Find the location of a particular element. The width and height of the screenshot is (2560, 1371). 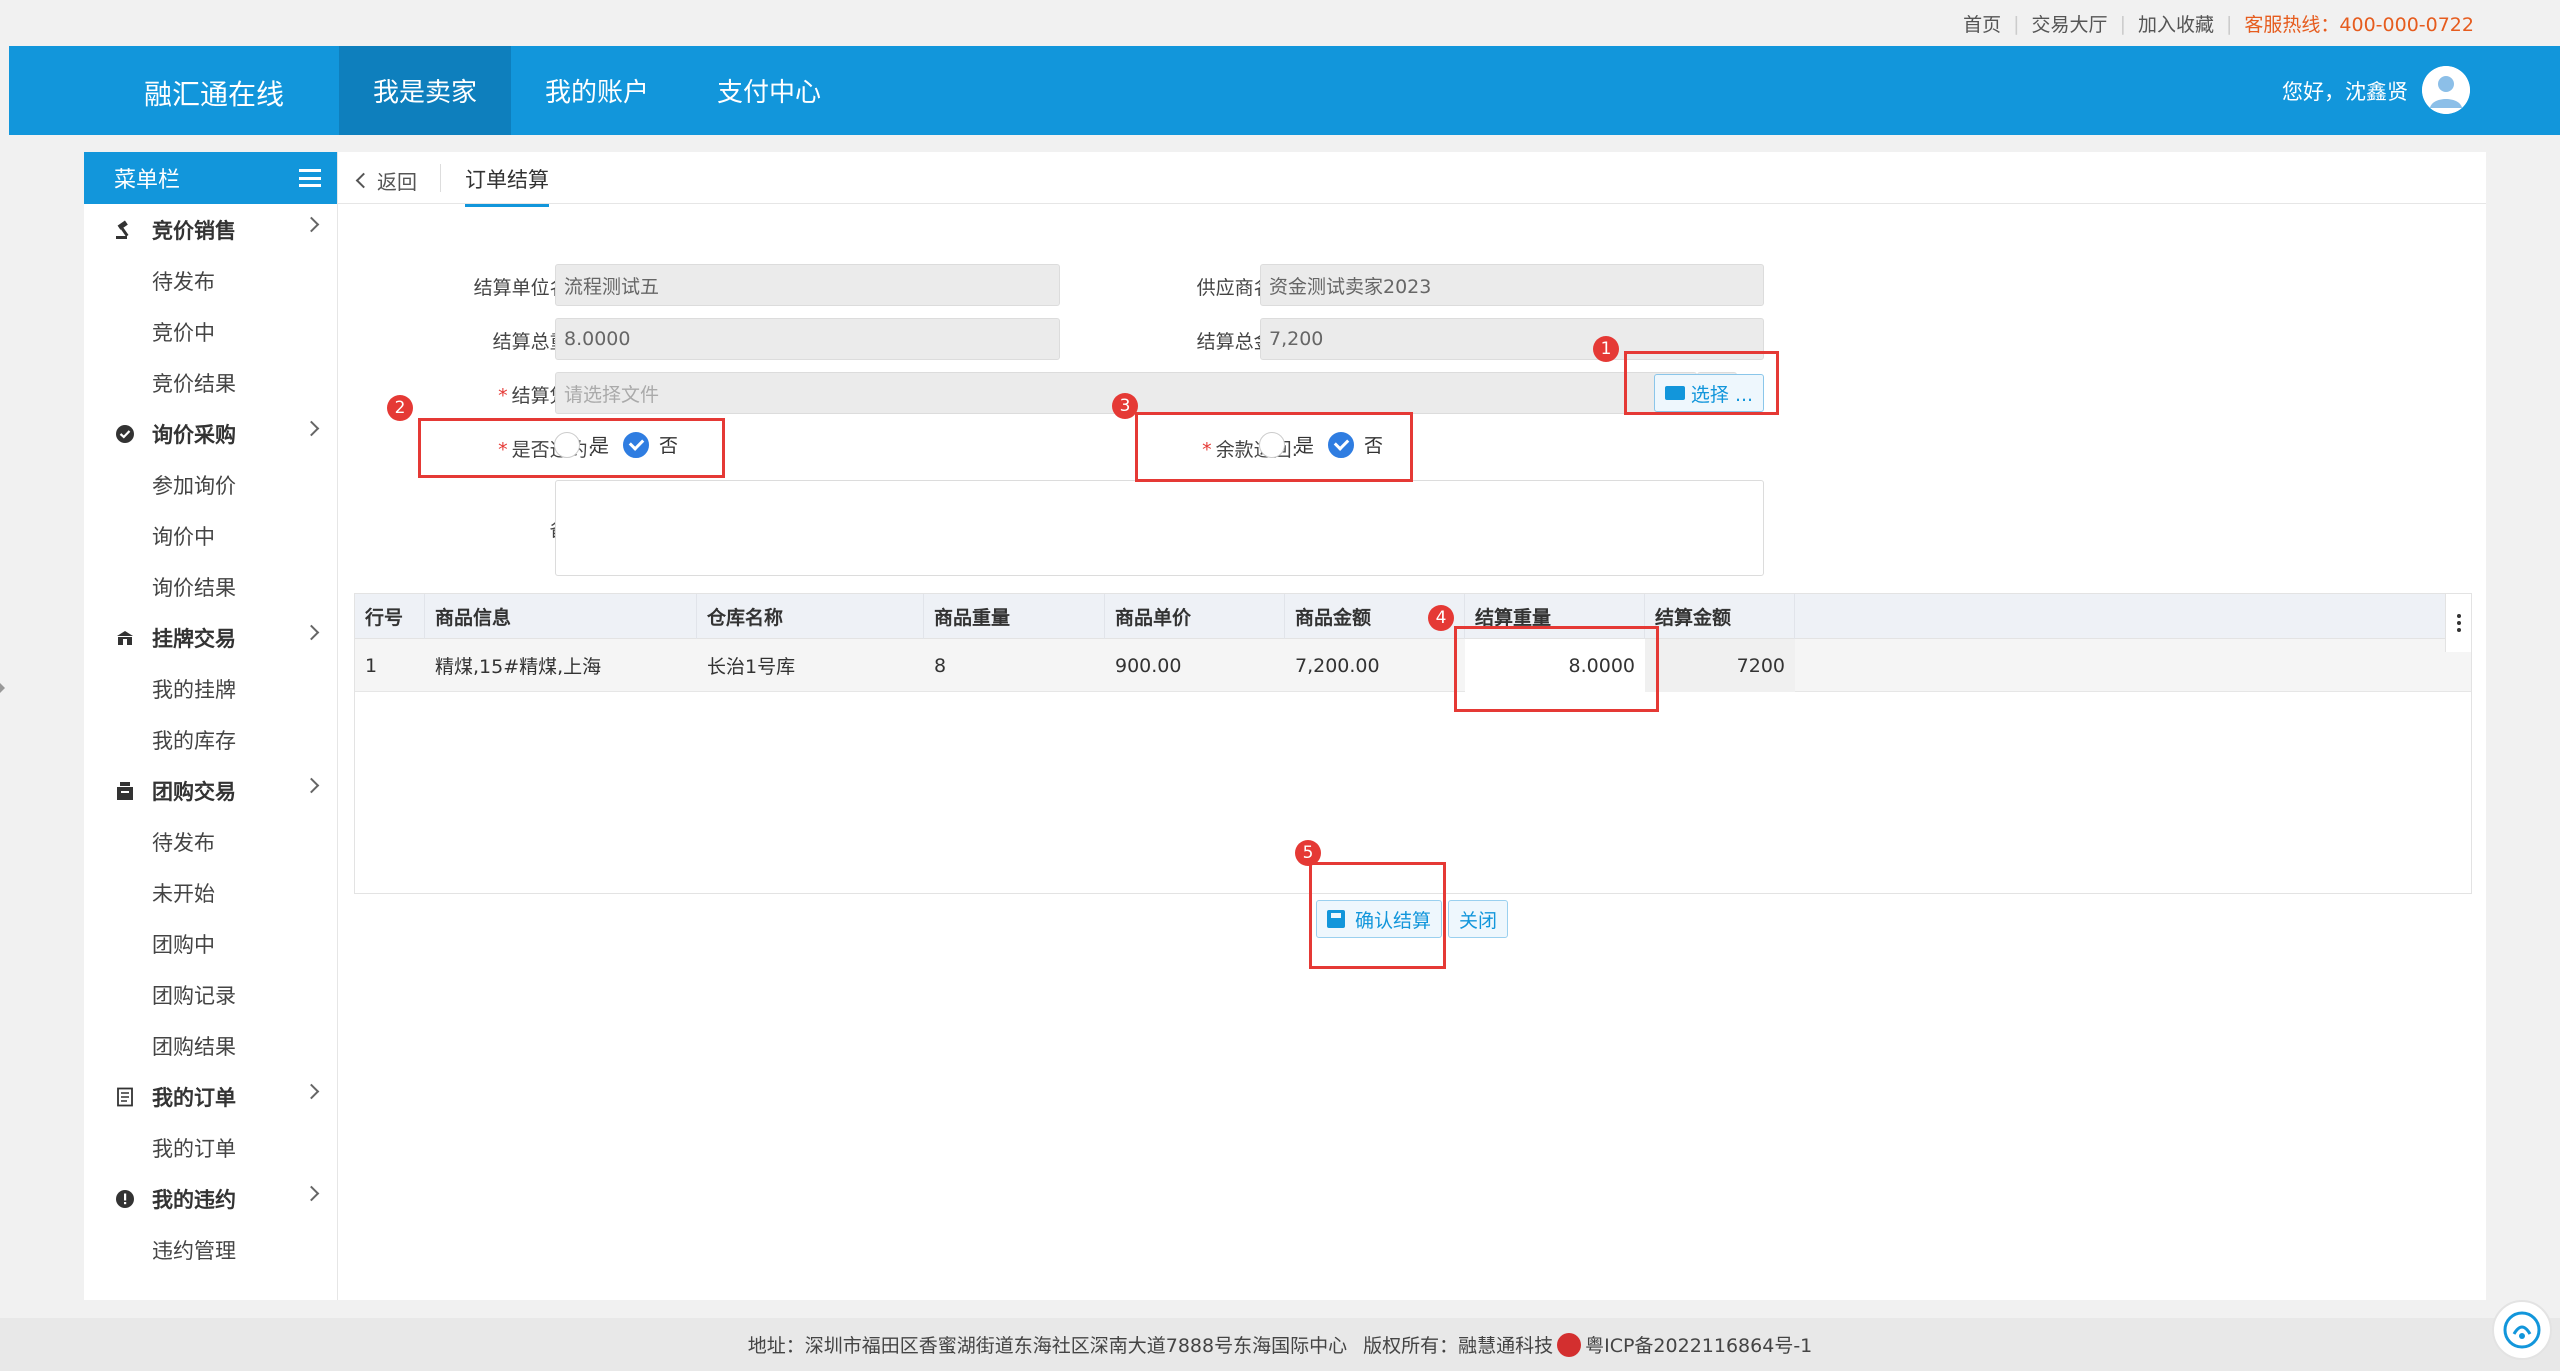

column-header: 商品信息 is located at coordinates (561, 616).